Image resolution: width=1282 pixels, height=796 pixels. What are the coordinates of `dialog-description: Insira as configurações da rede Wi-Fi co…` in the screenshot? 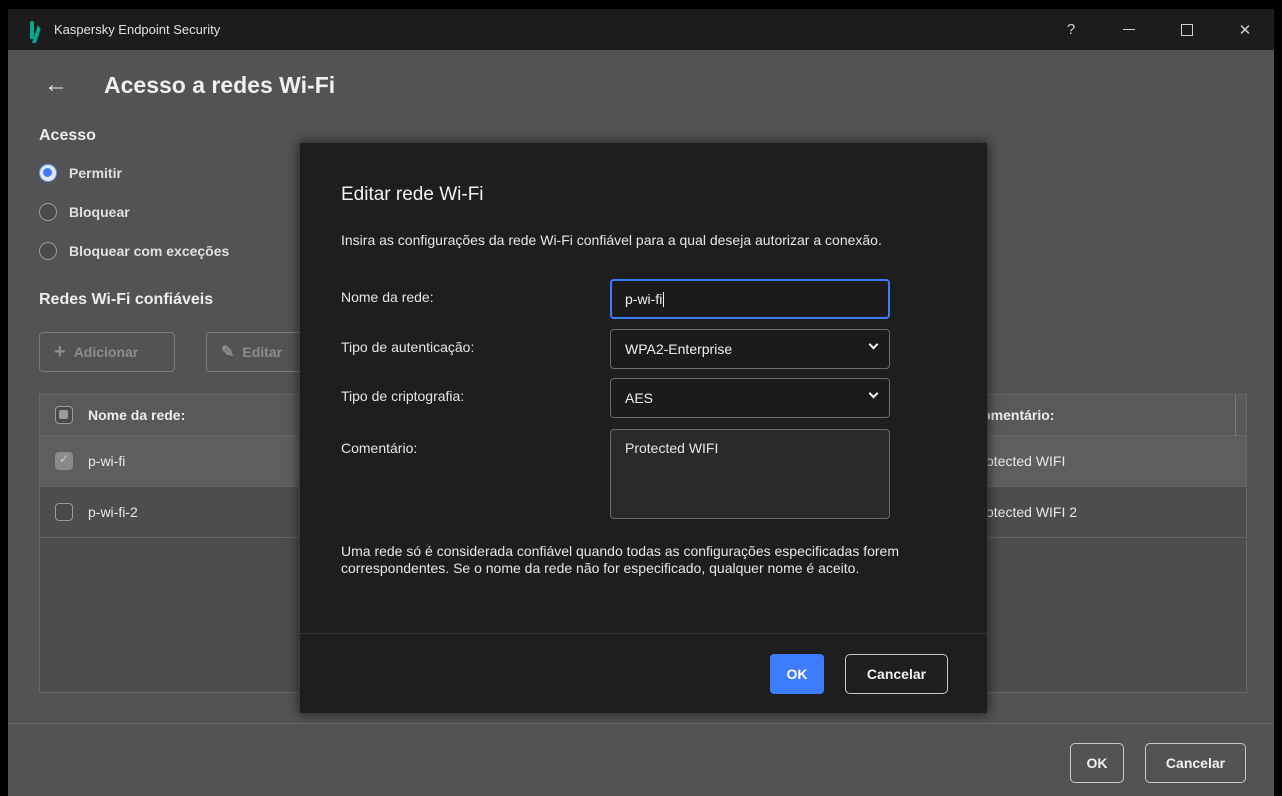 It's located at (611, 240).